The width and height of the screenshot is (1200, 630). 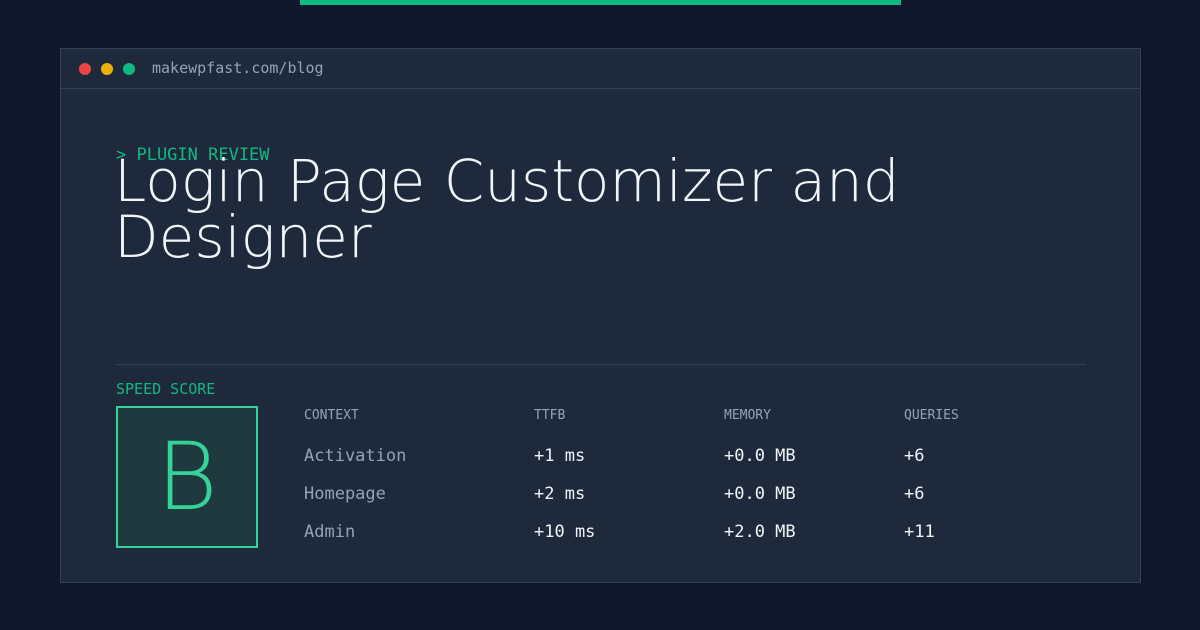 I want to click on window-titlebar: makewpfast.com/blog, so click(x=600, y=69).